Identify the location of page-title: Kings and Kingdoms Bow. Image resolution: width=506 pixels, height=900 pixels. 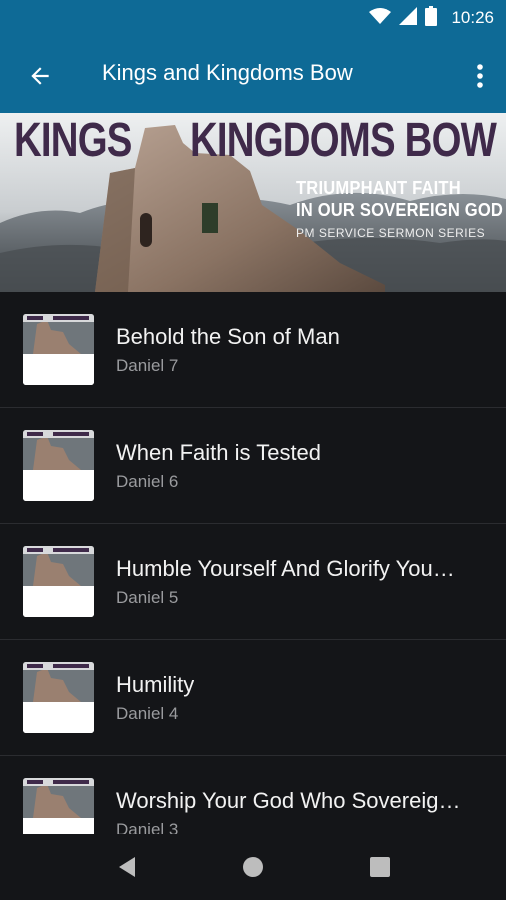
(227, 72).